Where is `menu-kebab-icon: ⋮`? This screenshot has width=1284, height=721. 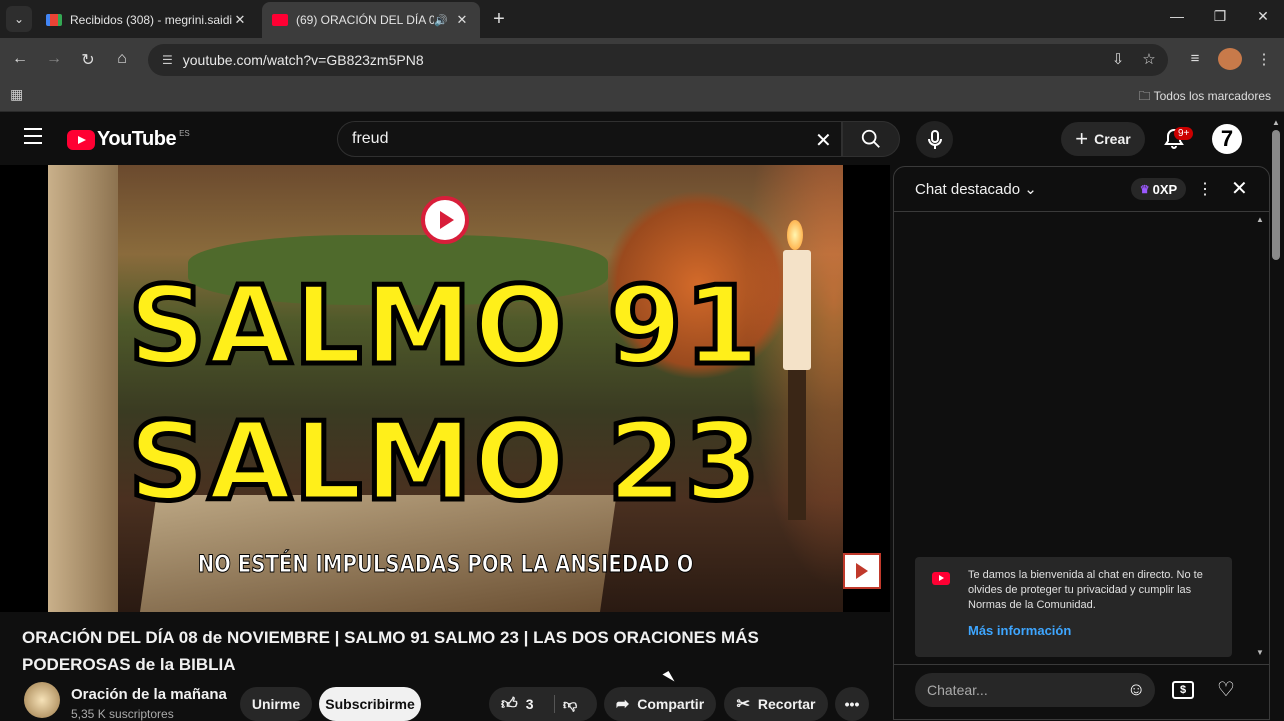 menu-kebab-icon: ⋮ is located at coordinates (1264, 59).